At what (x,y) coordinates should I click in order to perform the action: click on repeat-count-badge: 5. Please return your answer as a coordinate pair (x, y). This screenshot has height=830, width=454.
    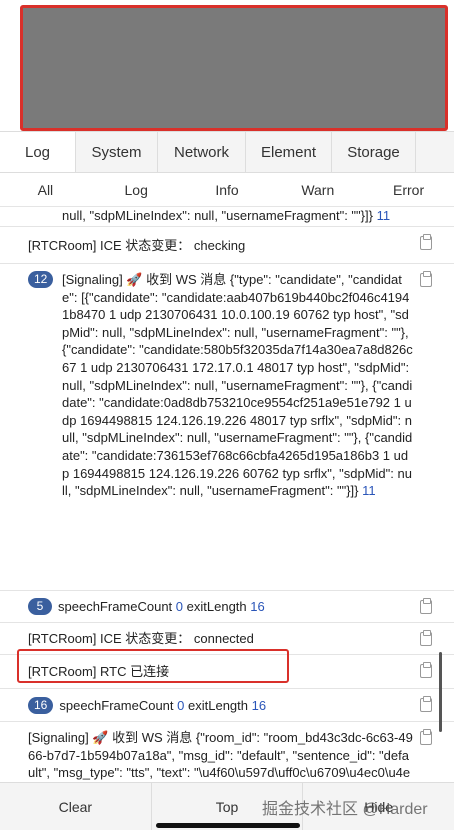
    Looking at the image, I should click on (40, 606).